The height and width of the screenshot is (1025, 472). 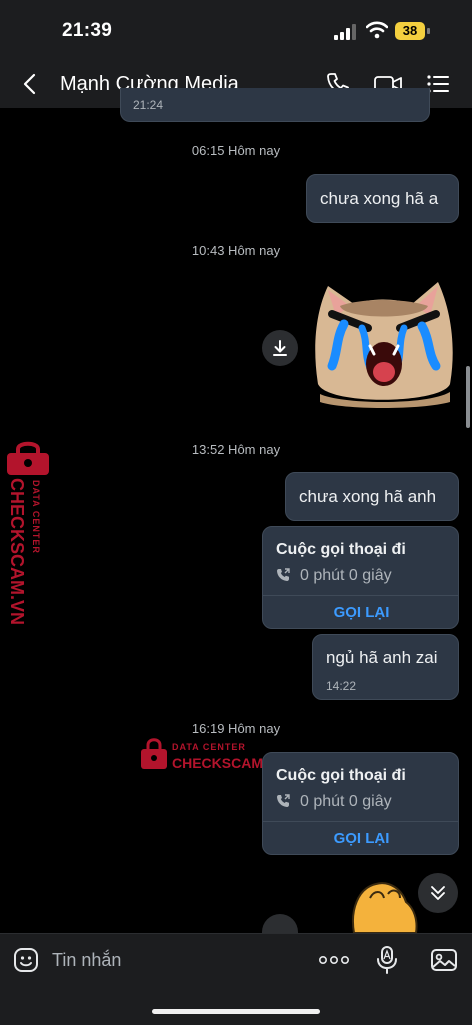 What do you see at coordinates (341, 686) in the screenshot?
I see `message-time: 14:22` at bounding box center [341, 686].